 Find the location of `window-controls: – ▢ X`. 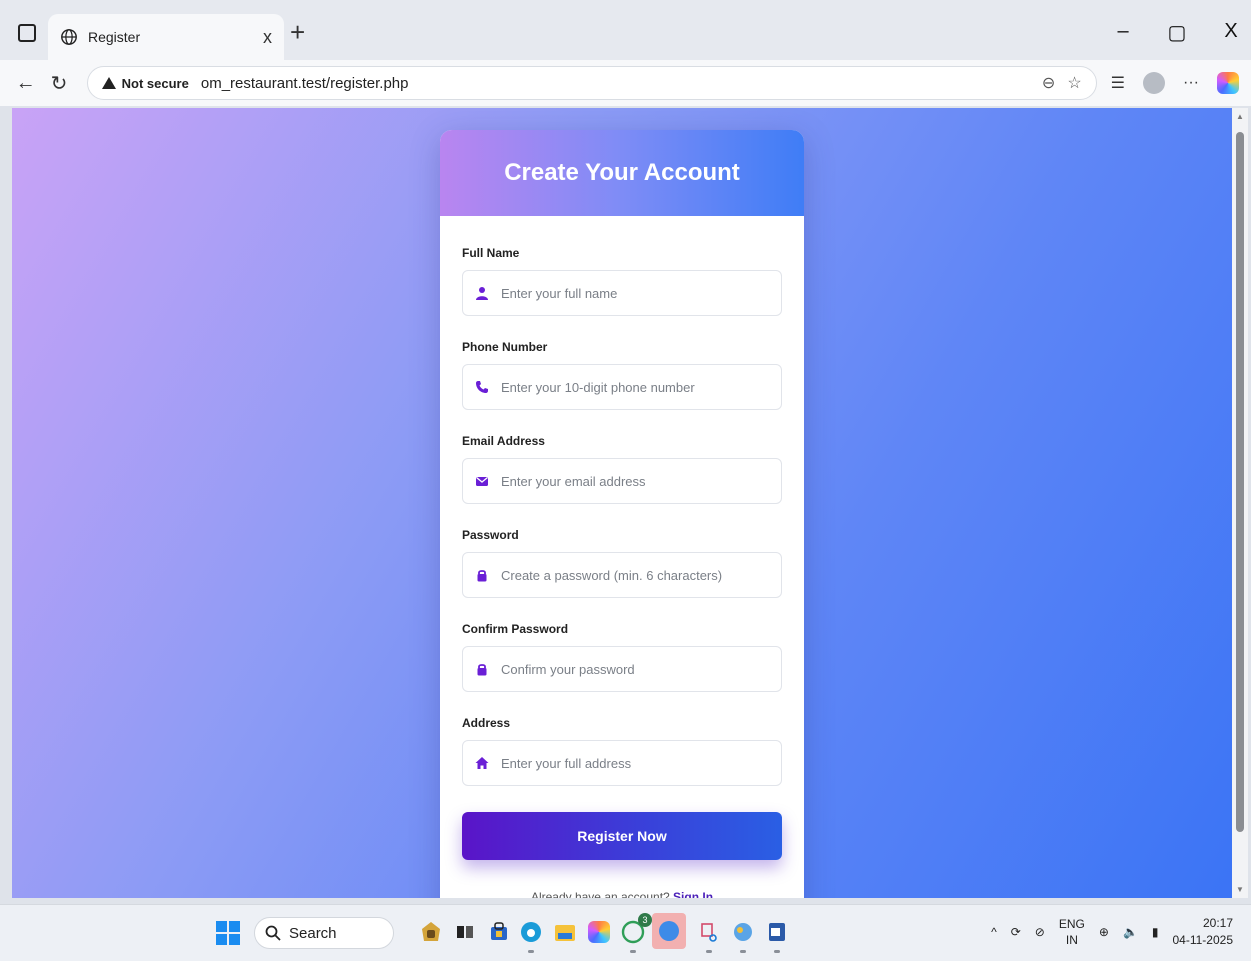

window-controls: – ▢ X is located at coordinates (1177, 32).